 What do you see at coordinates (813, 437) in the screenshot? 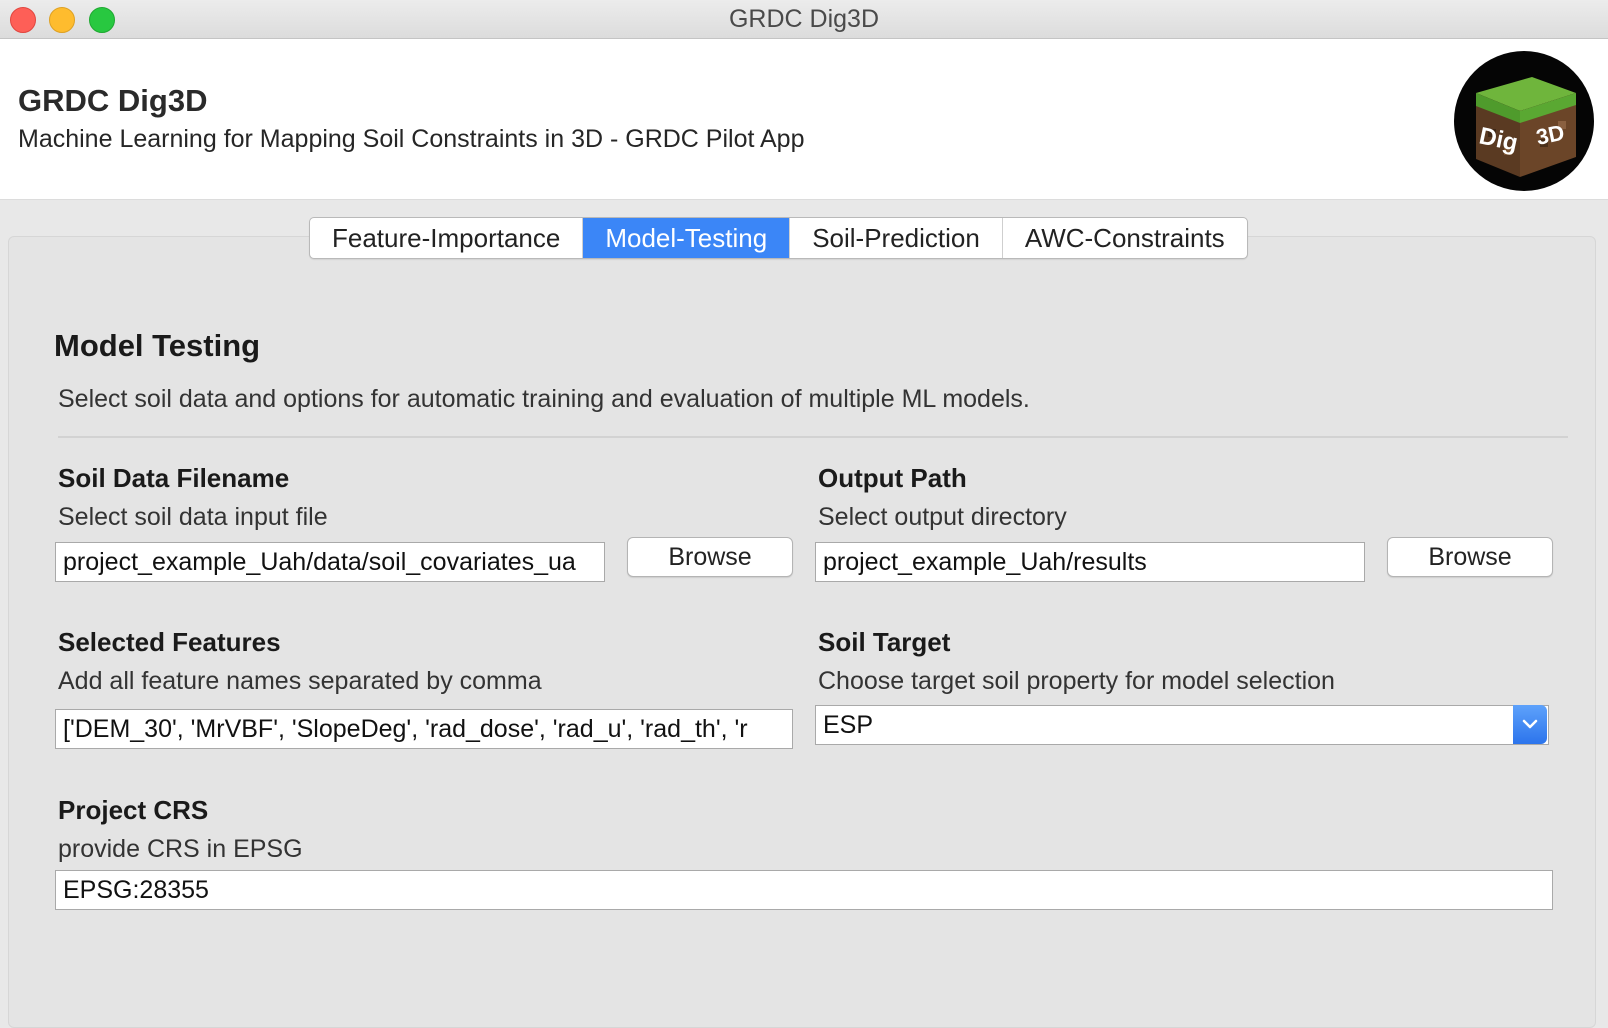
I see `section-divider` at bounding box center [813, 437].